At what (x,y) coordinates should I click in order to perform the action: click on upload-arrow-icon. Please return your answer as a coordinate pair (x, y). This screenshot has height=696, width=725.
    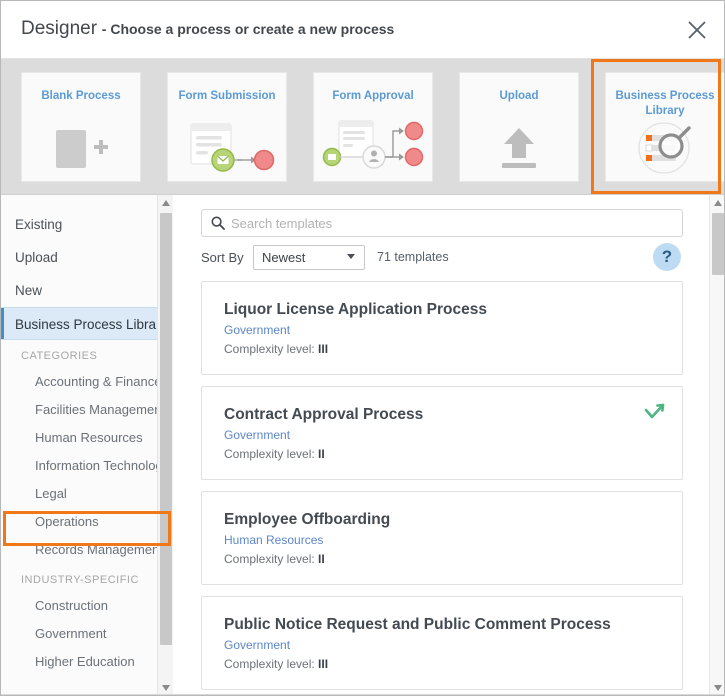
    Looking at the image, I should click on (519, 148).